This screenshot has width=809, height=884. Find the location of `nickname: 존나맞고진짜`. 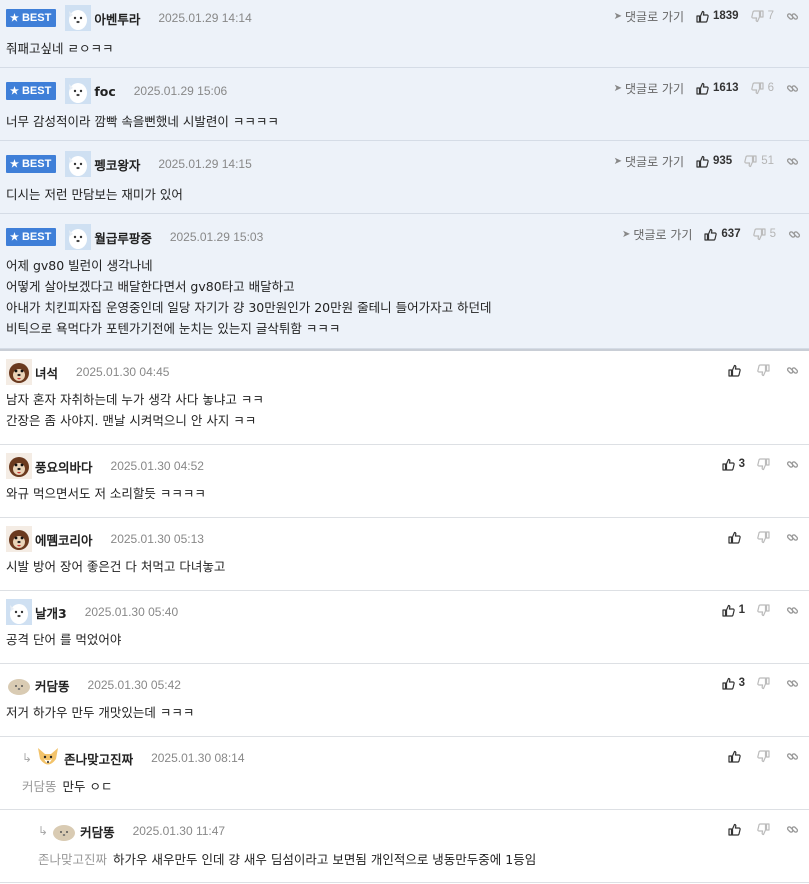

nickname: 존나맞고진짜 is located at coordinates (98, 758).